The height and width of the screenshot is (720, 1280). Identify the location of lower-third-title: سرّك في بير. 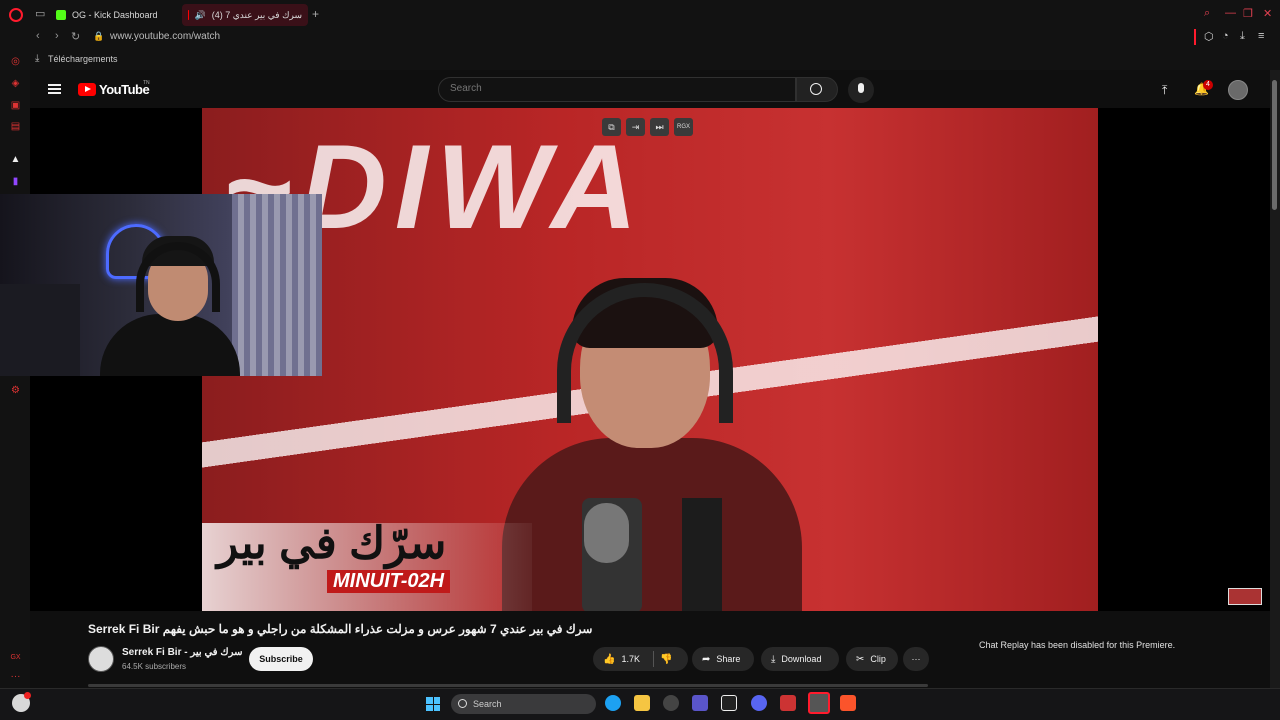
(332, 543).